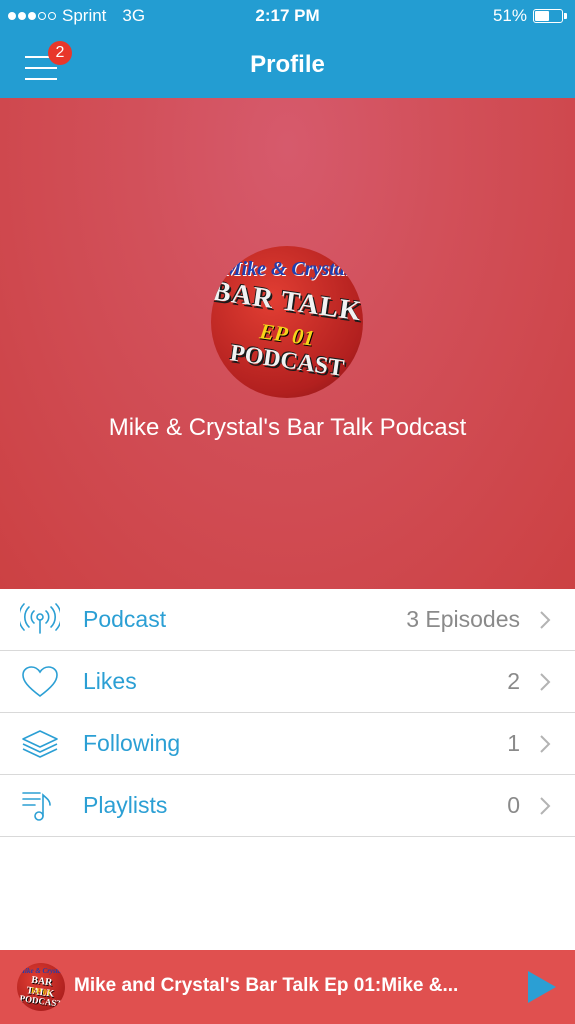 This screenshot has width=575, height=1024. Describe the element at coordinates (513, 681) in the screenshot. I see `list-item-value: 2` at that location.